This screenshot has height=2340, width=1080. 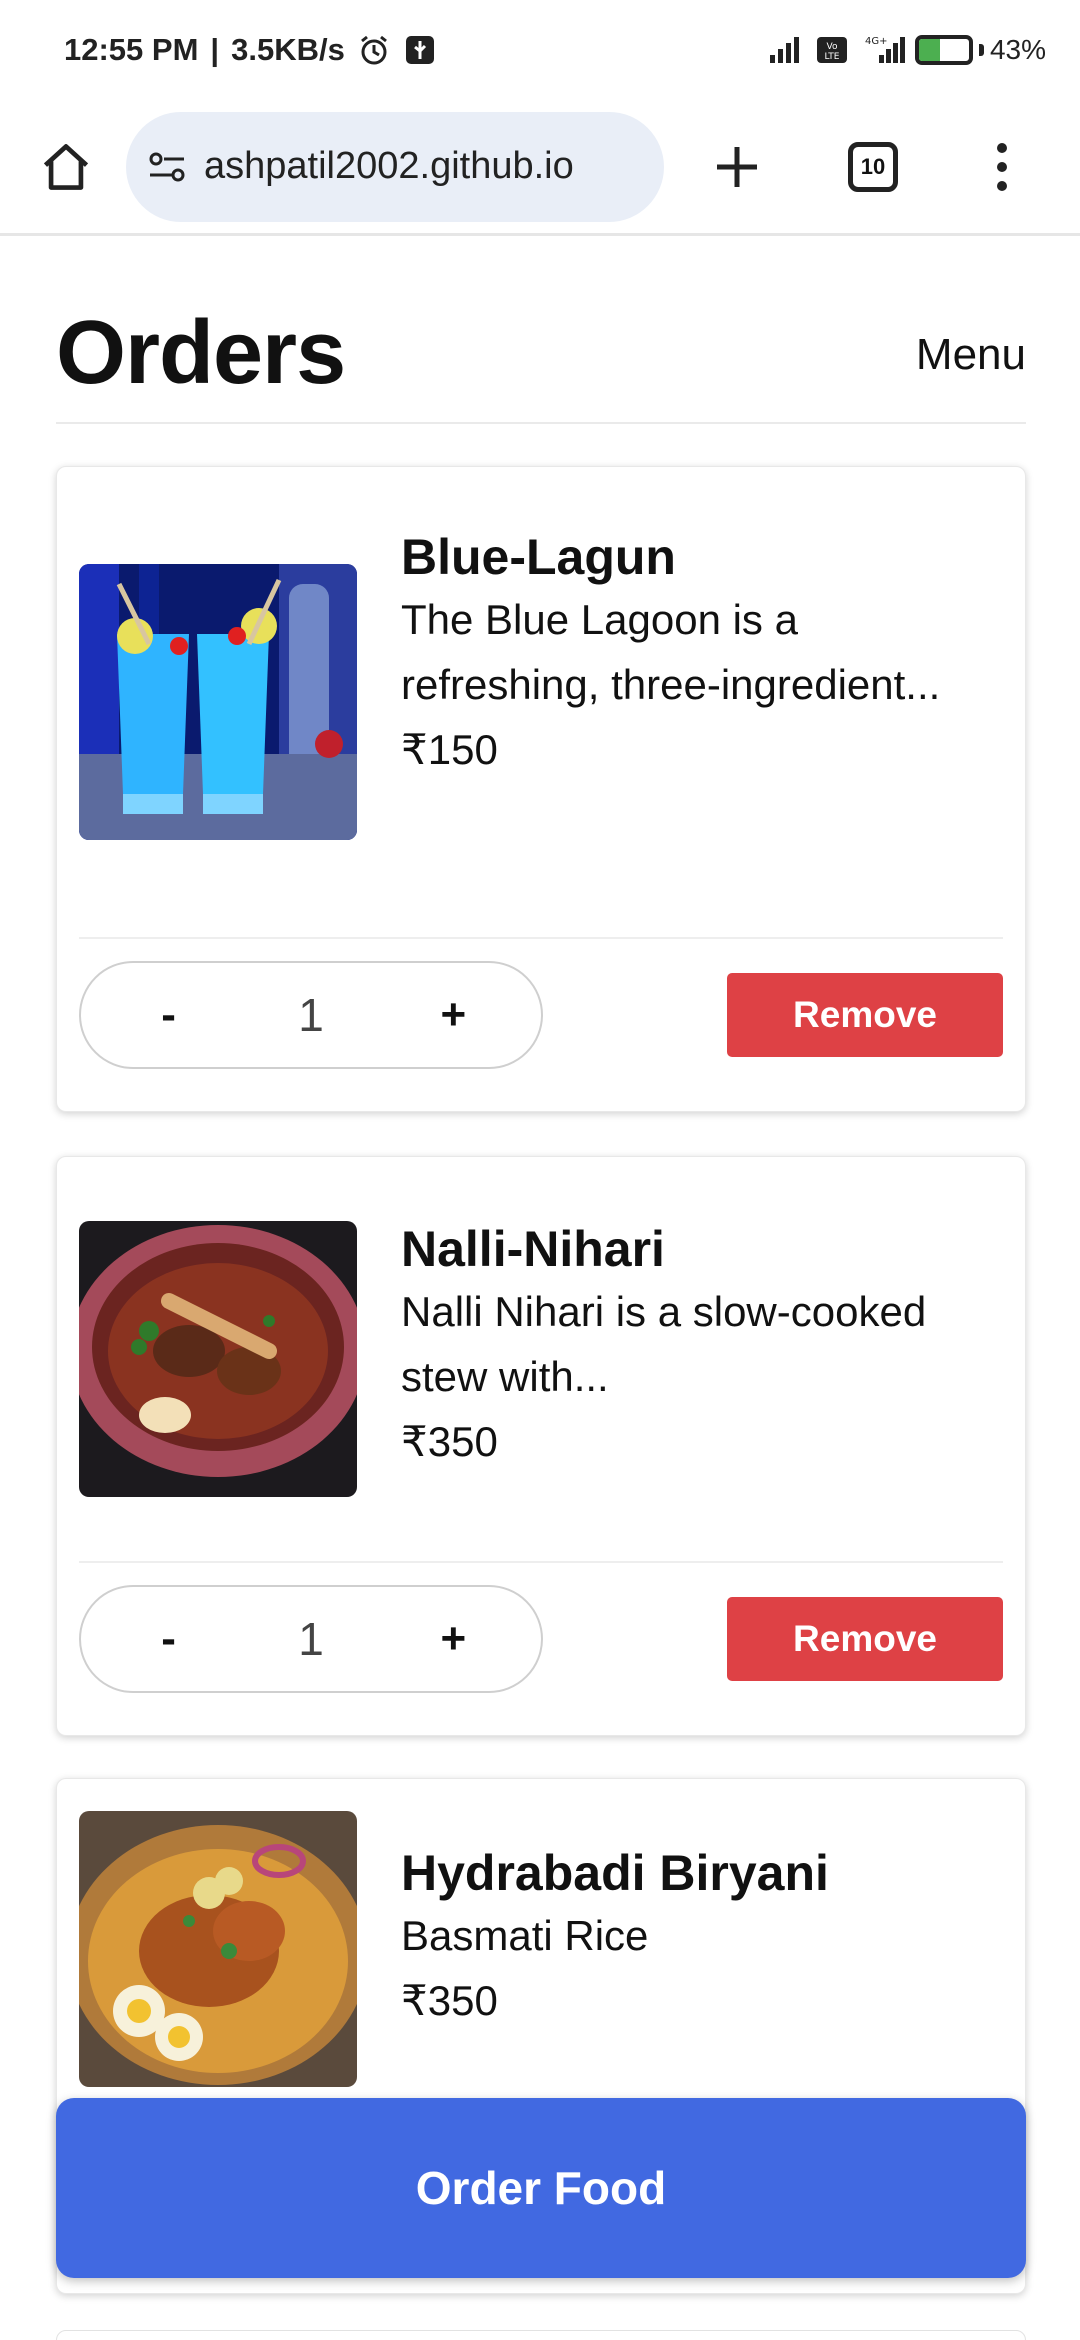 I want to click on food-image-nalli-nihari, so click(x=218, y=1359).